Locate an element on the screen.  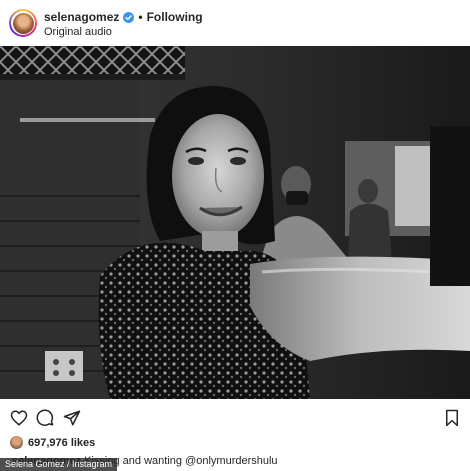
bookmark-icon is located at coordinates (452, 418).